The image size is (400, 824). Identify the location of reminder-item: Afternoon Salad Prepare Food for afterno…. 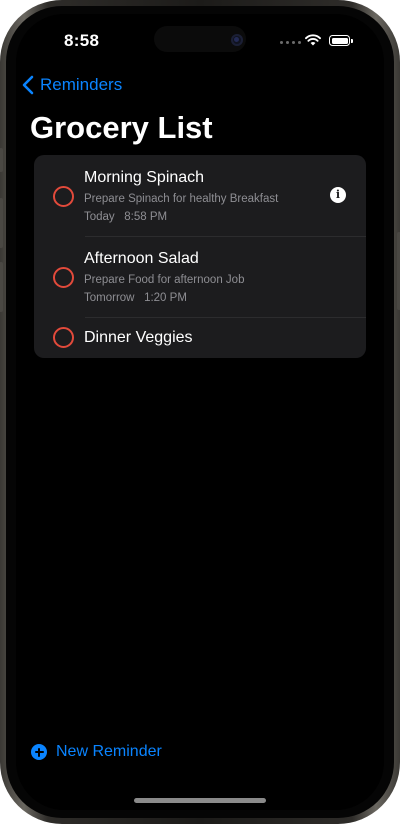
(200, 276).